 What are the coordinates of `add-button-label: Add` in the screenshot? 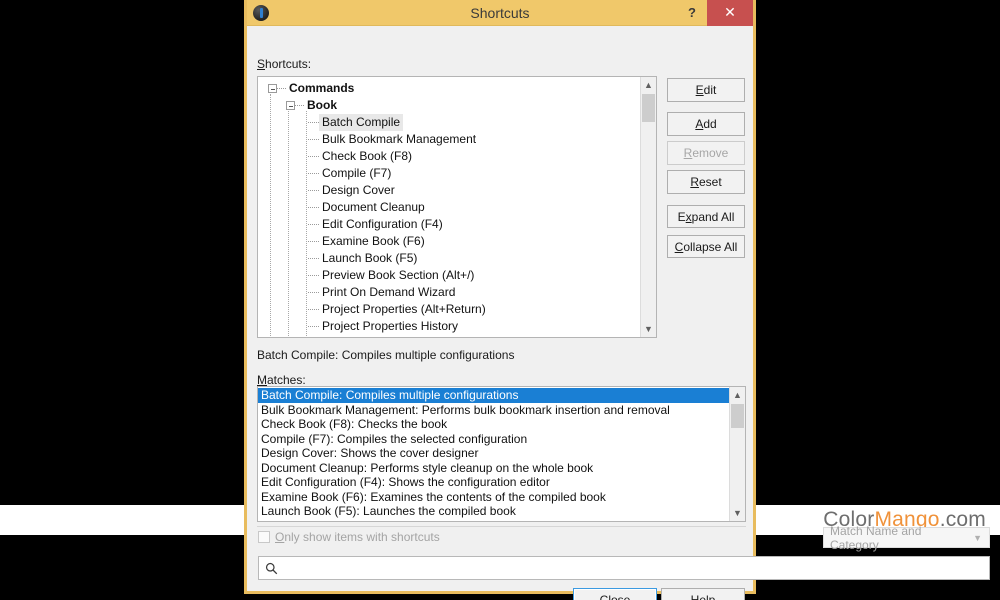 It's located at (706, 124).